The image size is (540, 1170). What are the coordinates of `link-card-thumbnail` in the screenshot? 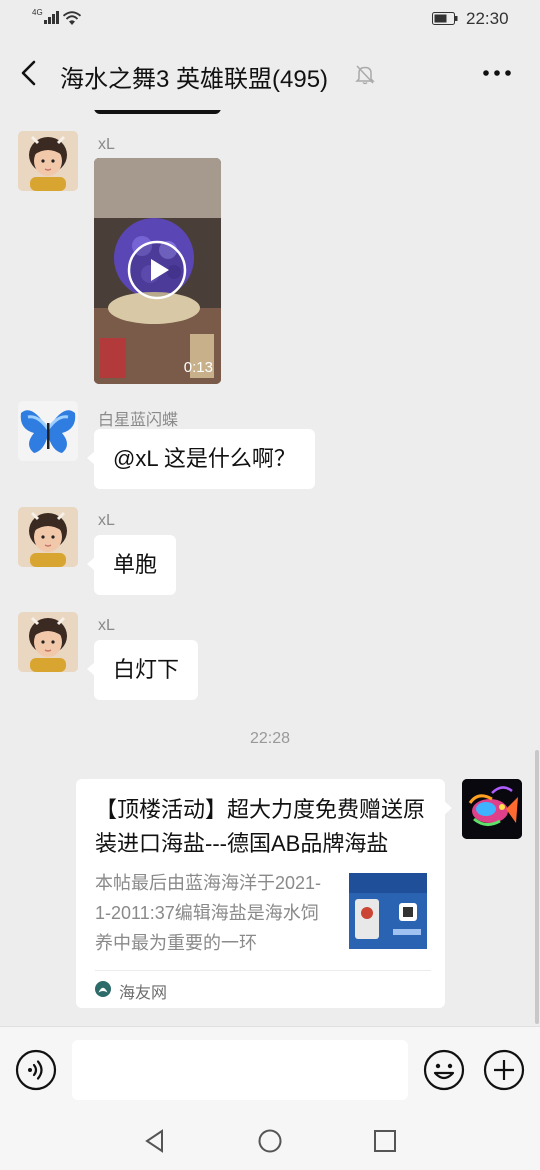 It's located at (388, 911).